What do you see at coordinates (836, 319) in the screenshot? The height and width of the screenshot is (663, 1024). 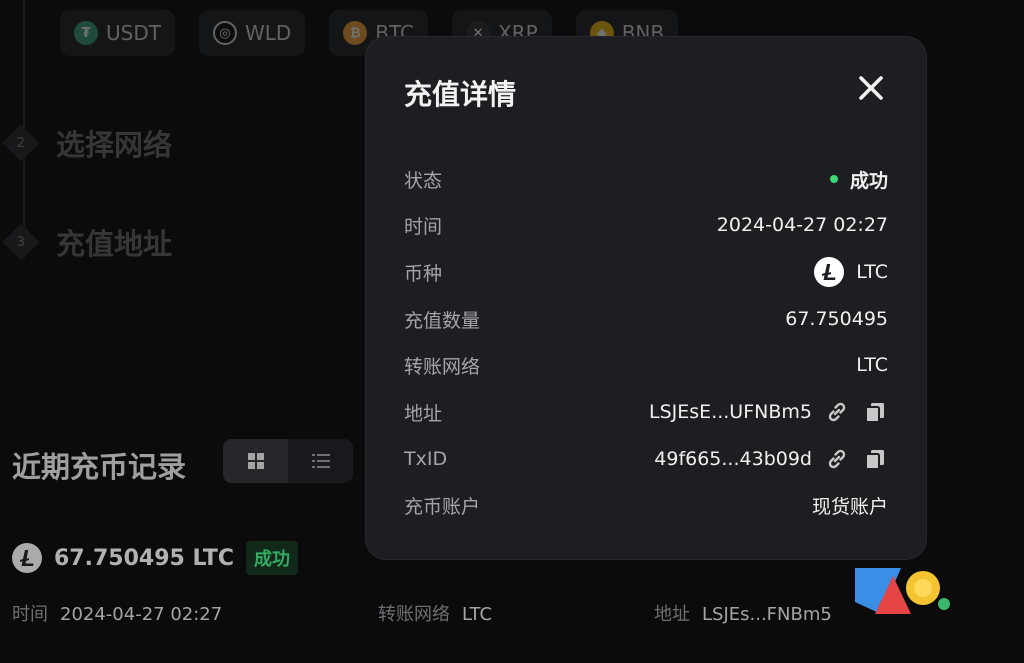 I see `amount-value: 67.750495` at bounding box center [836, 319].